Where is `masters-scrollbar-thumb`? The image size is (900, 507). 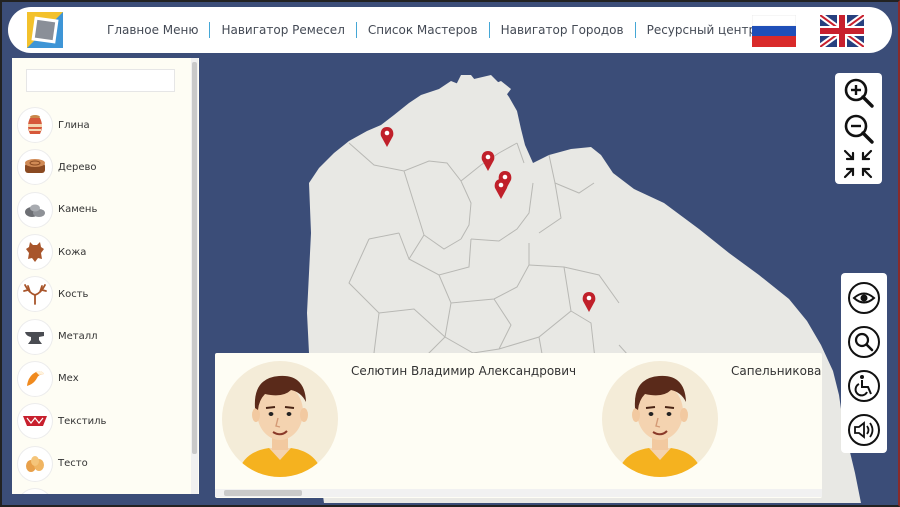 masters-scrollbar-thumb is located at coordinates (263, 493).